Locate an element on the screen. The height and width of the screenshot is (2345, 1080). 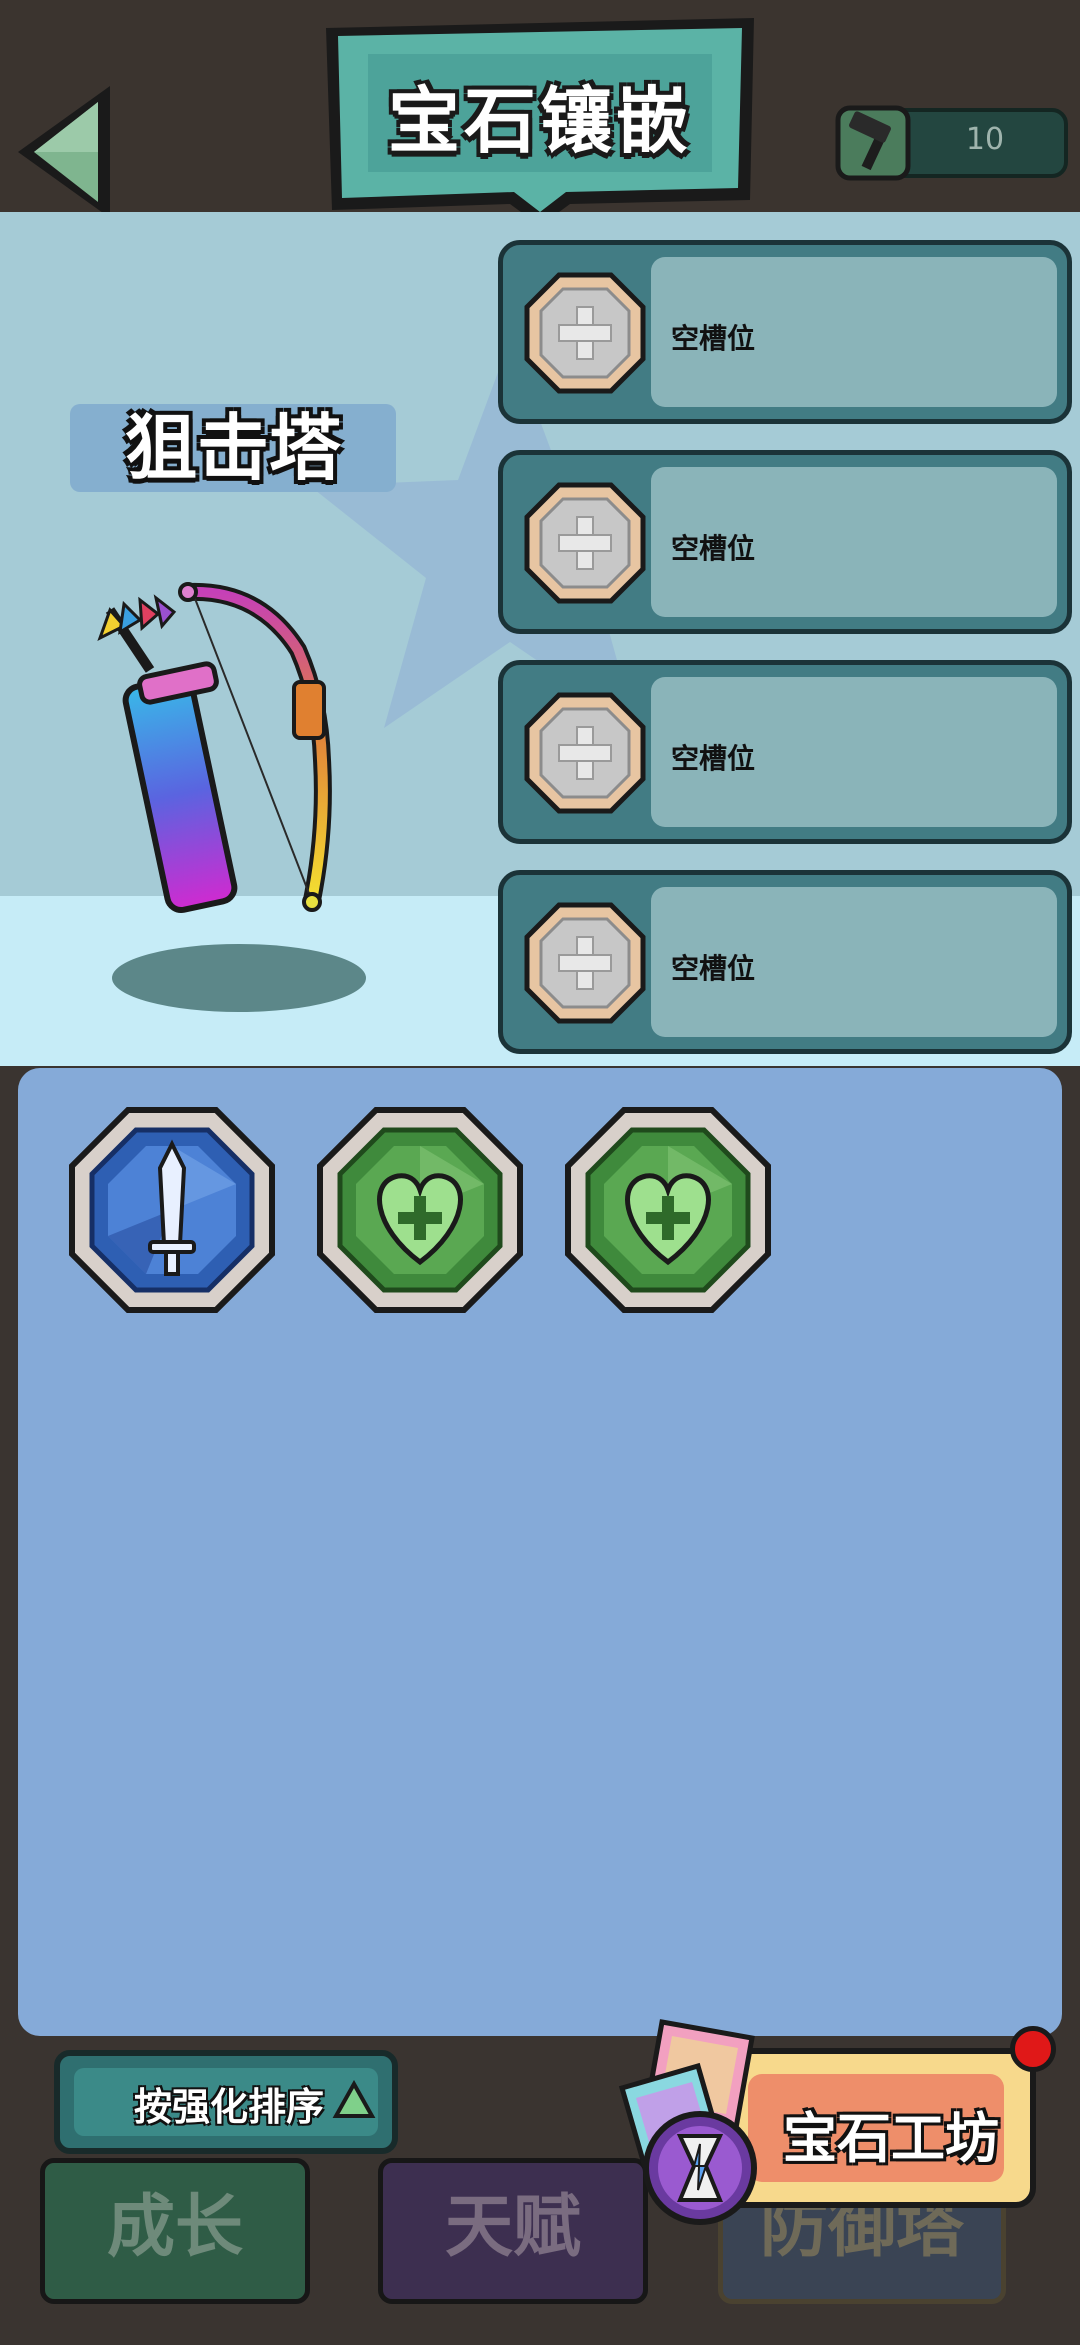
bow-and-quiver-icon is located at coordinates (214, 747).